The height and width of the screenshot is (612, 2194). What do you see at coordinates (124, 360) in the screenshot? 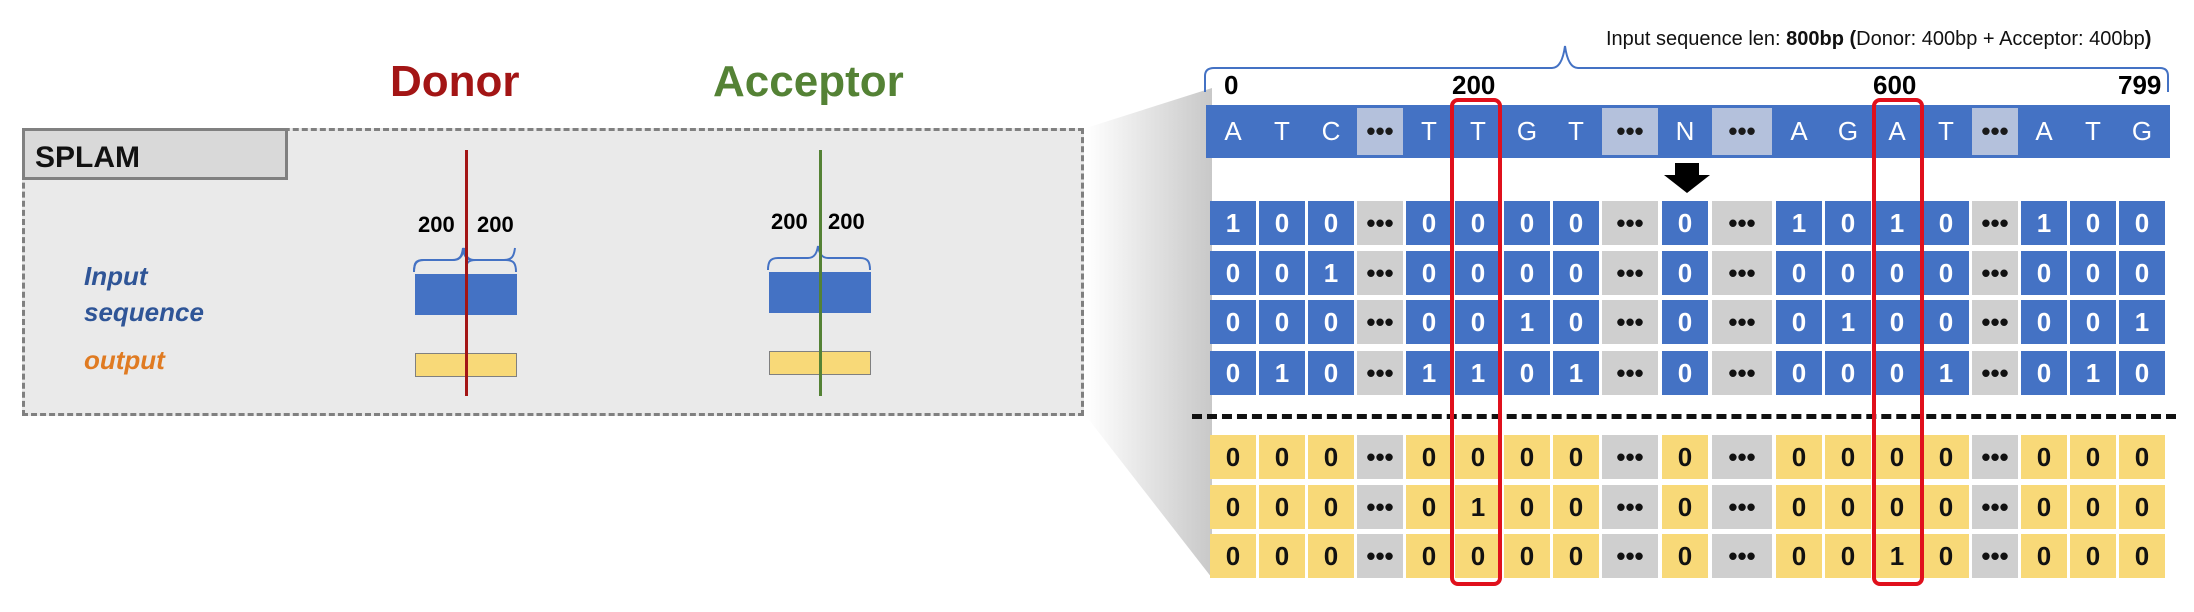
I see `output-label: output` at bounding box center [124, 360].